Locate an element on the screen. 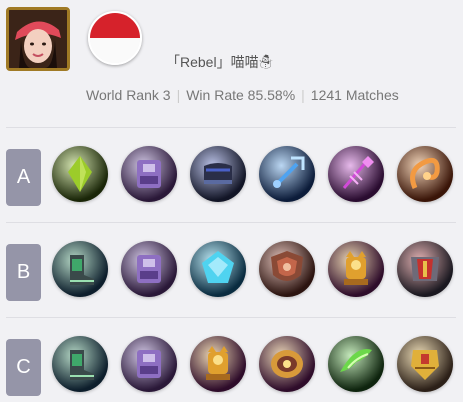 This screenshot has width=463, height=402. red-shield-icon is located at coordinates (287, 269).